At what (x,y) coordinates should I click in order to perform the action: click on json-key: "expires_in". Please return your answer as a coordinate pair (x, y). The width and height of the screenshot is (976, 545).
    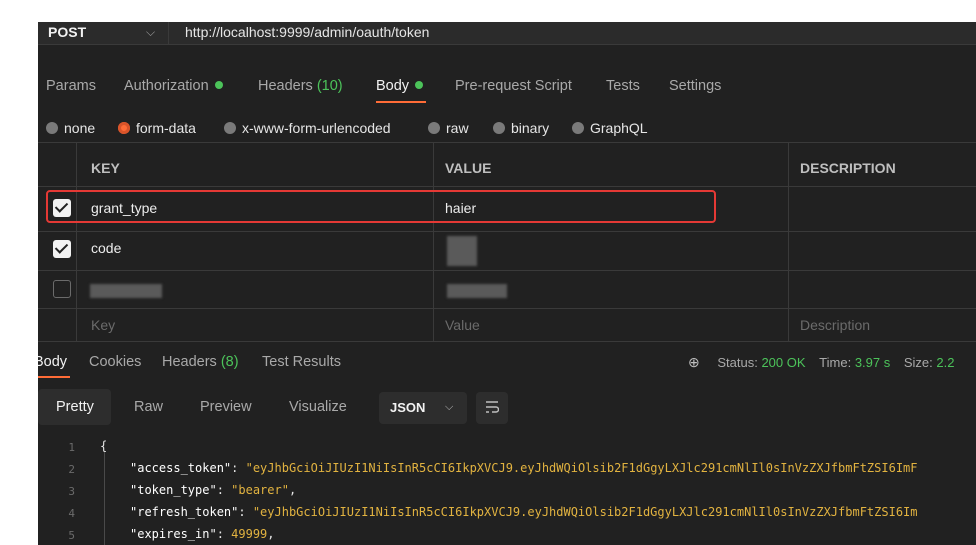
    Looking at the image, I should click on (173, 534).